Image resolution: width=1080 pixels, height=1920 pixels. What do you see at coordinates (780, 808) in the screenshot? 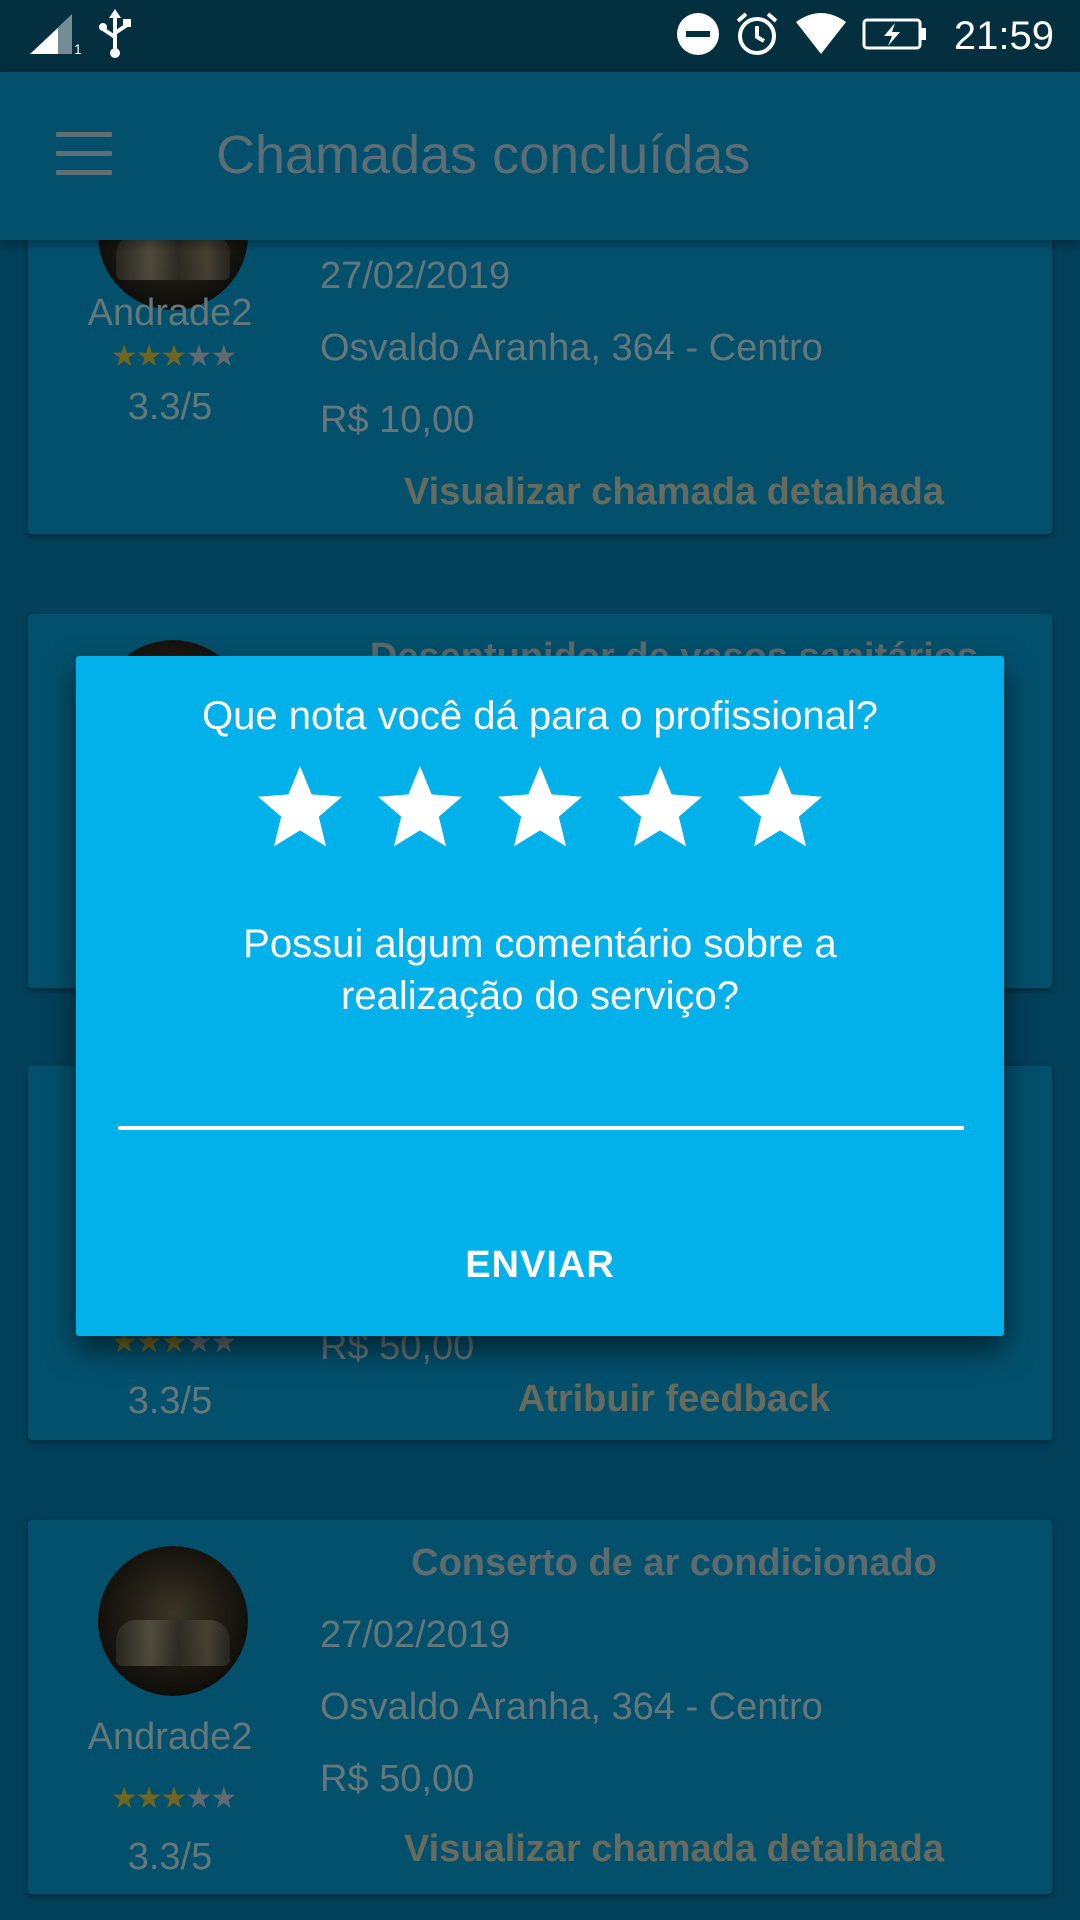
I see `rating-star-5-icon` at bounding box center [780, 808].